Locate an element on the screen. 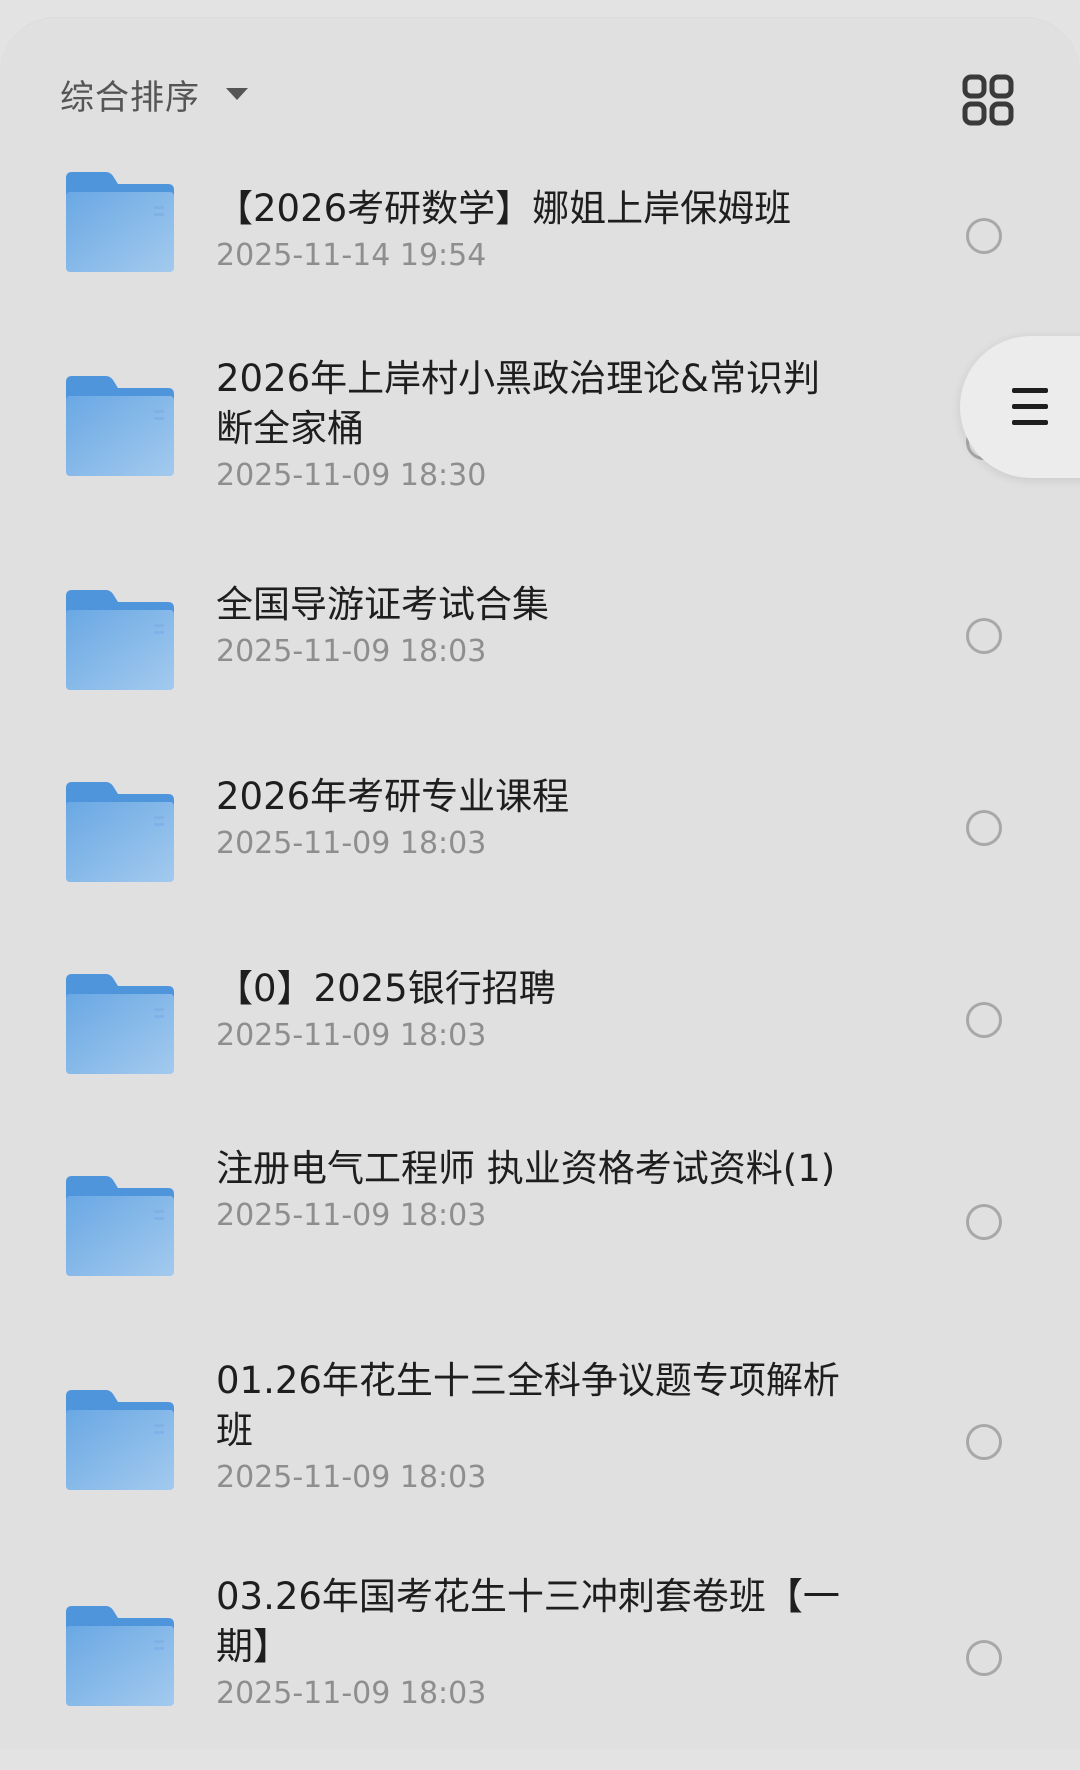 The image size is (1080, 1770). list-item: 注册电气工程师 执业资格考试资料(1) 2025-11-09 18:03 is located at coordinates (540, 1244).